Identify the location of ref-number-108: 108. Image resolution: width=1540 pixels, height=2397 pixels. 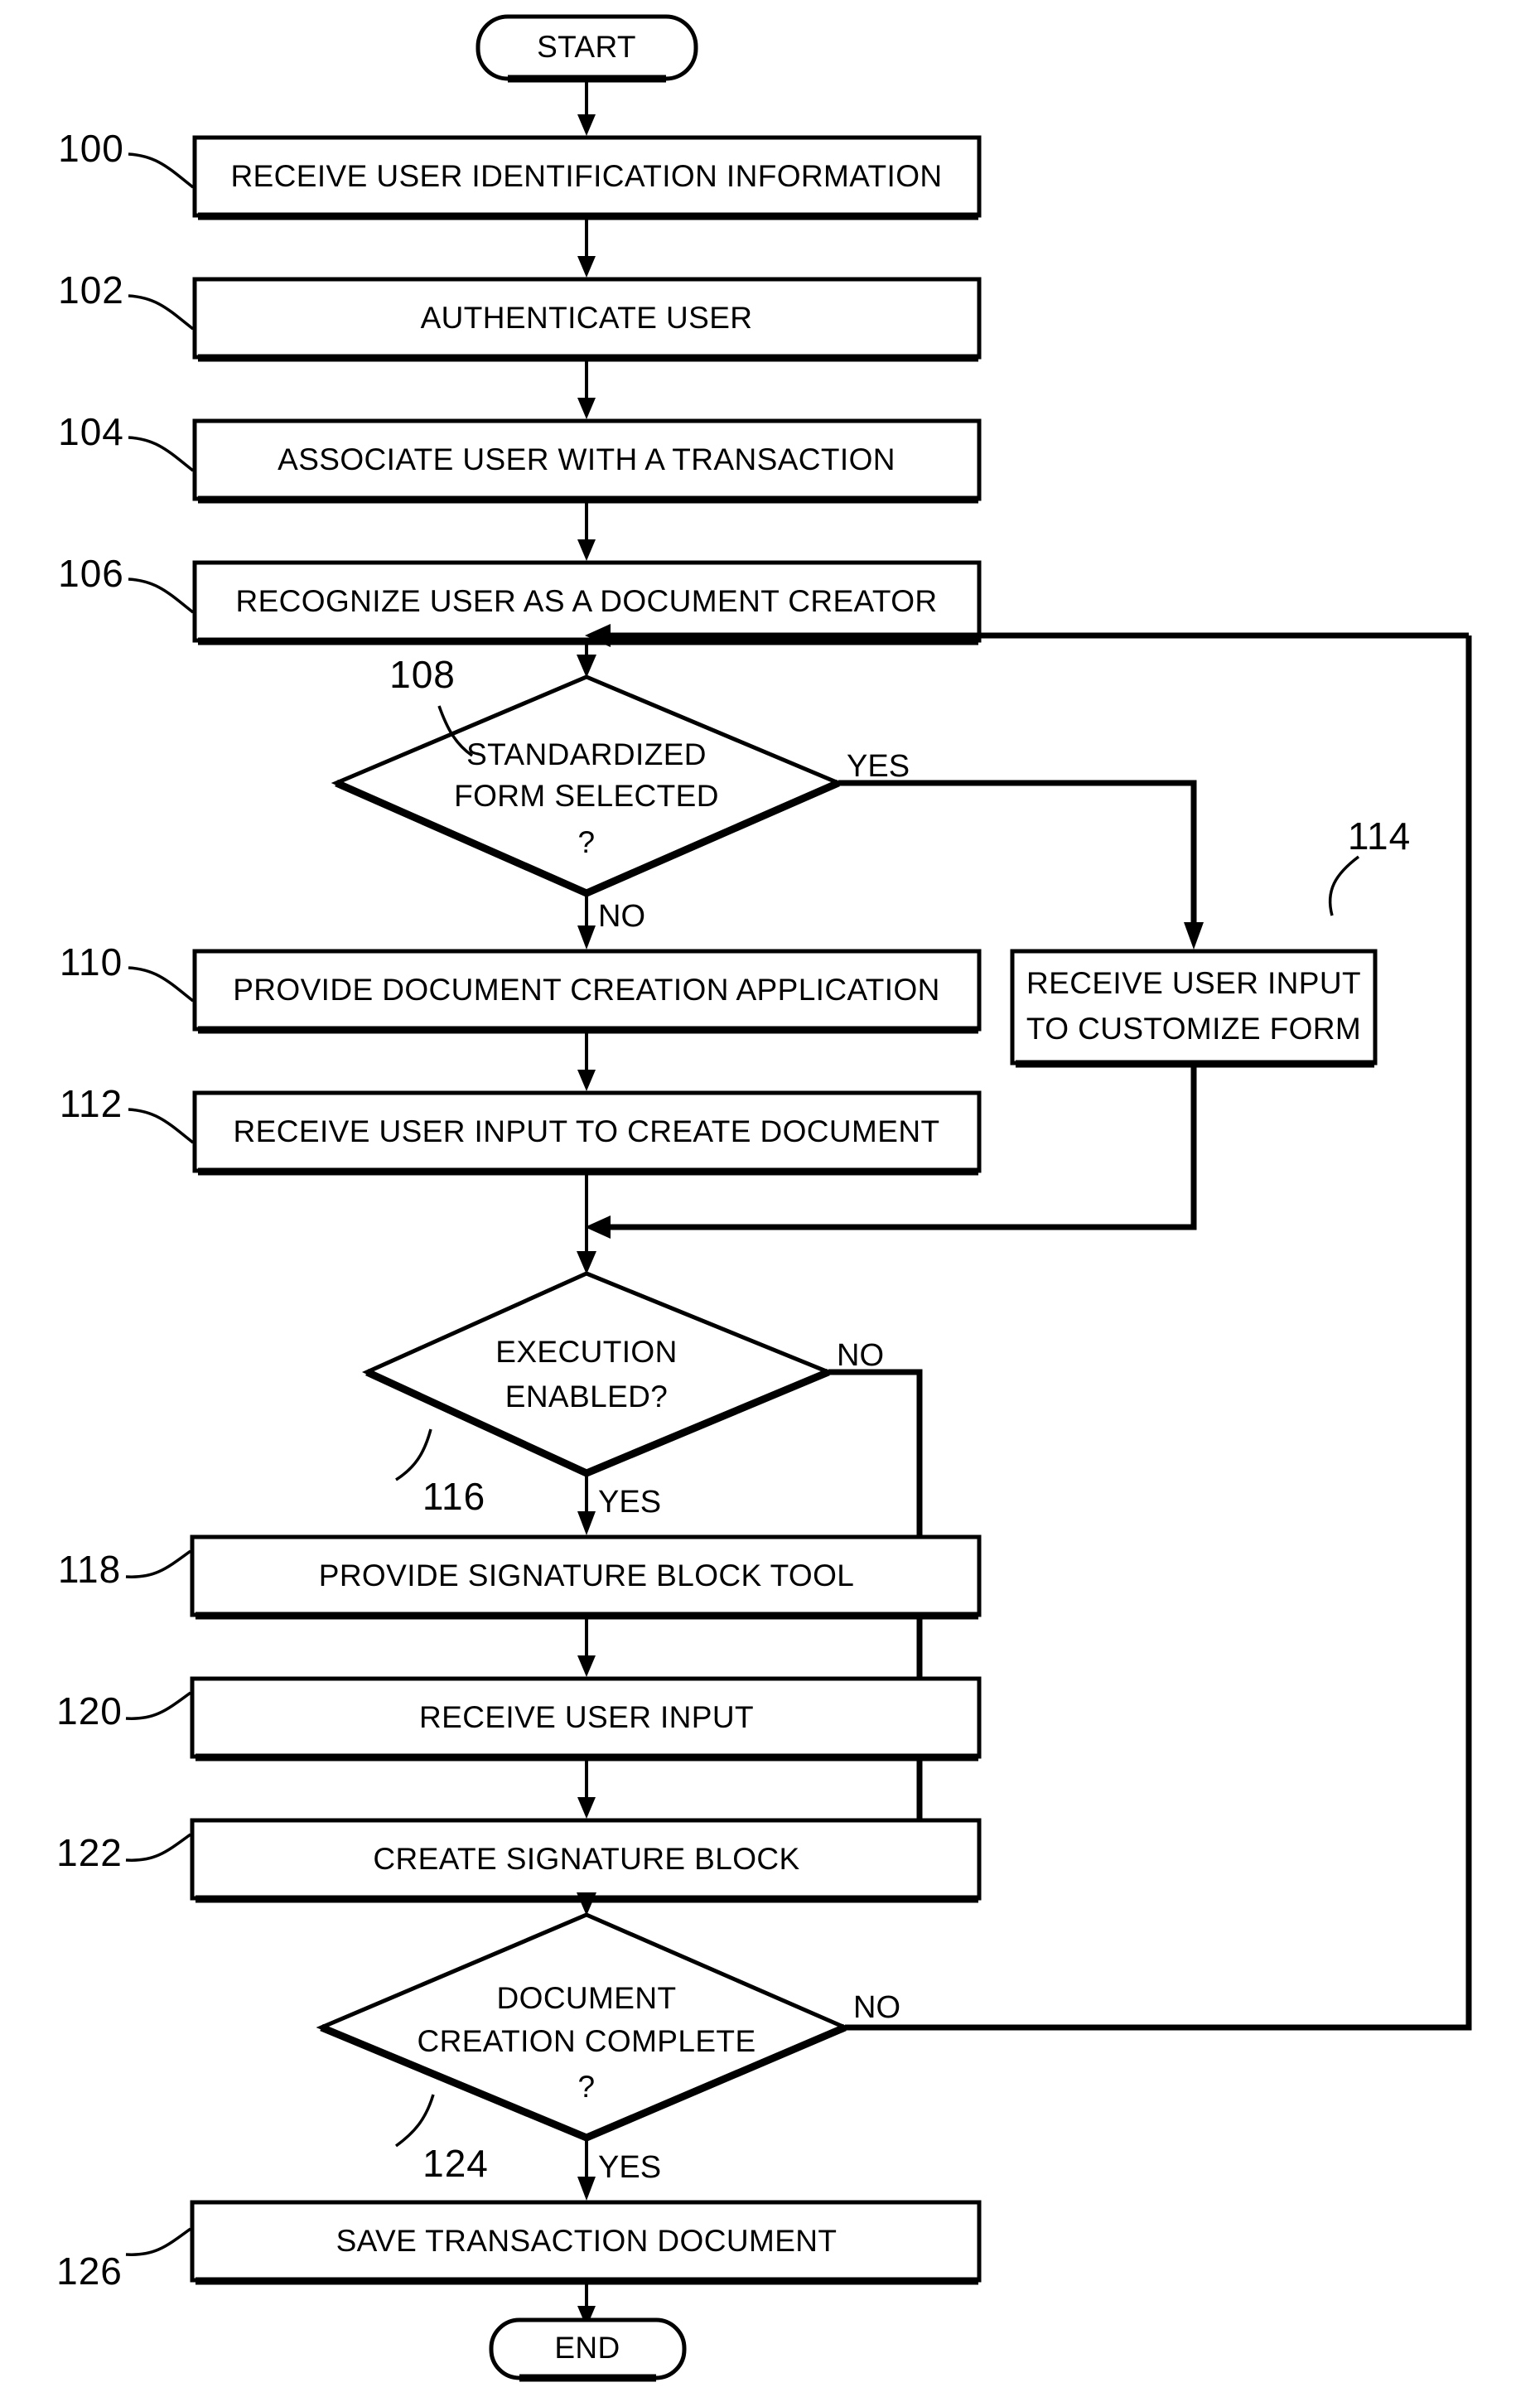
(422, 674).